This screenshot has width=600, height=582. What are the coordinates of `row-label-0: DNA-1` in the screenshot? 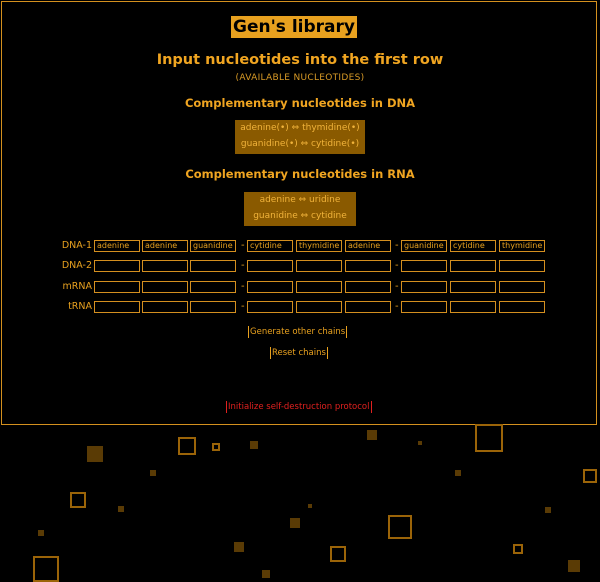 It's located at (76, 245).